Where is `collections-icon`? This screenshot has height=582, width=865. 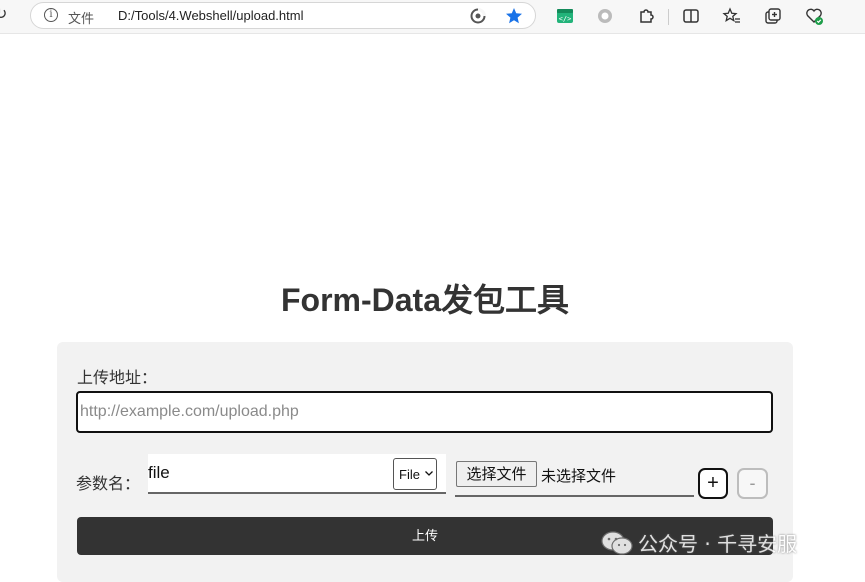
collections-icon is located at coordinates (773, 16).